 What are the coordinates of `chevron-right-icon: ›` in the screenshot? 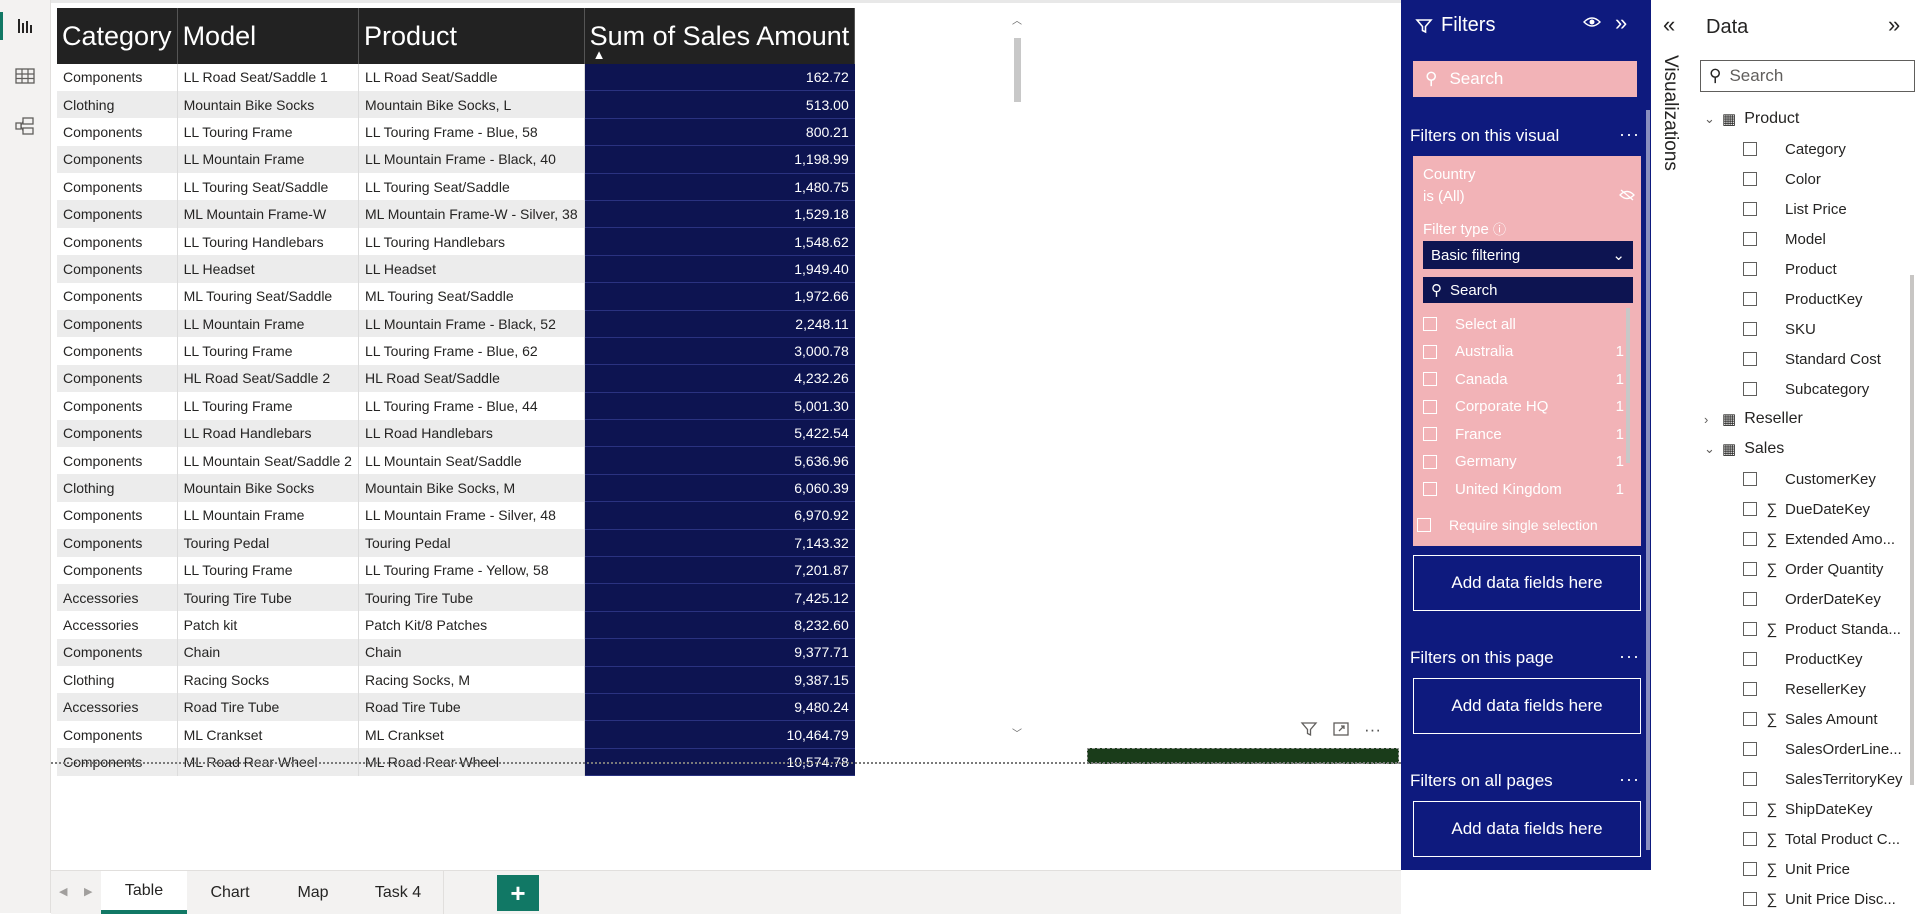 It's located at (1713, 419).